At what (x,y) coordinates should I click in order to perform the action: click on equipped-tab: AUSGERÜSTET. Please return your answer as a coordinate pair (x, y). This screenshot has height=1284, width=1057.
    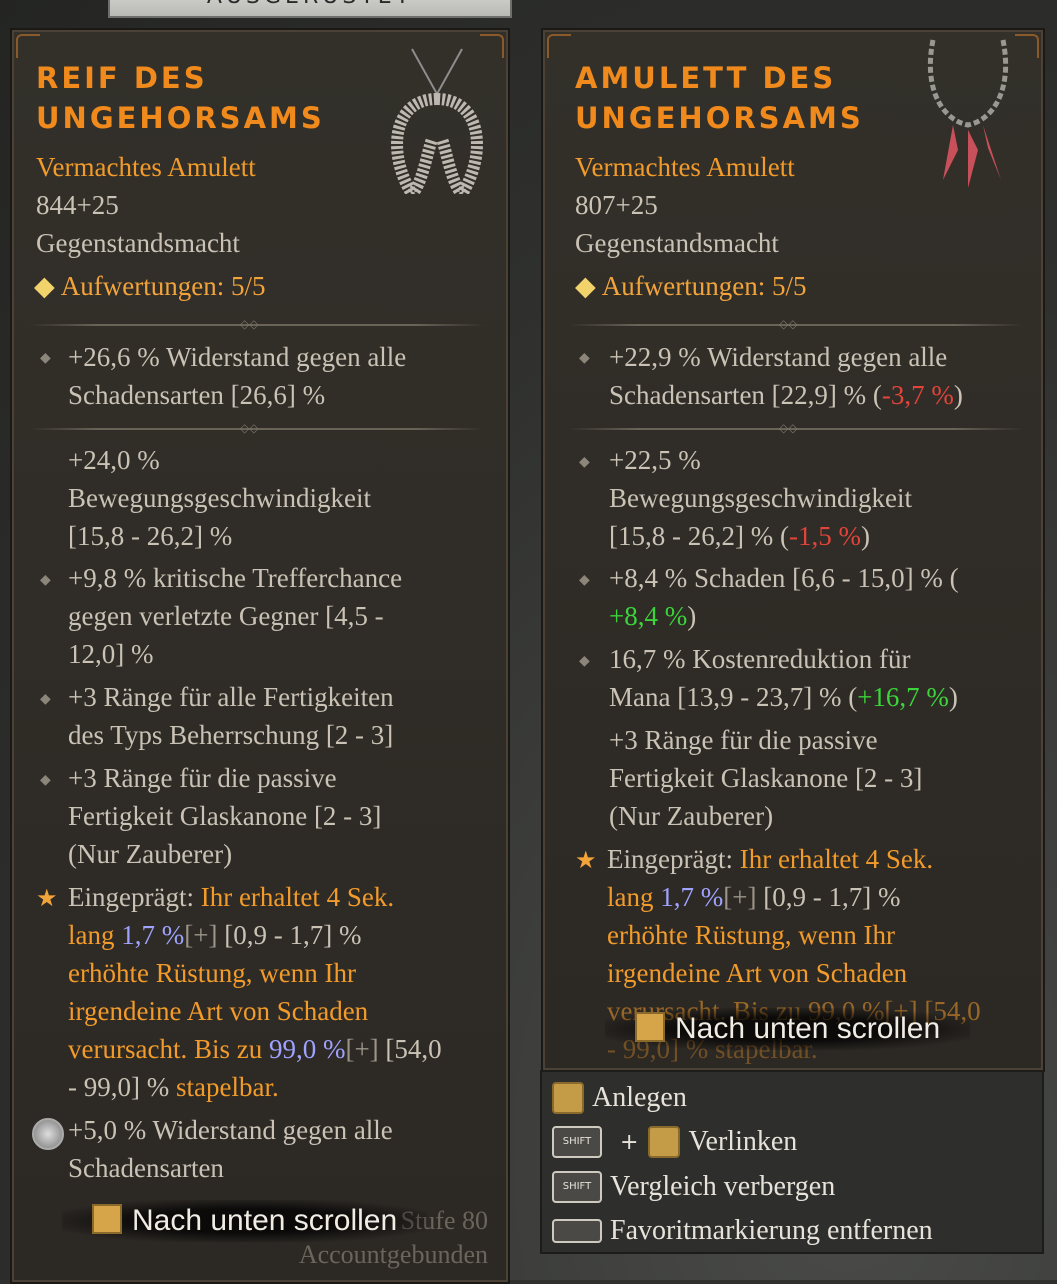
    Looking at the image, I should click on (310, 9).